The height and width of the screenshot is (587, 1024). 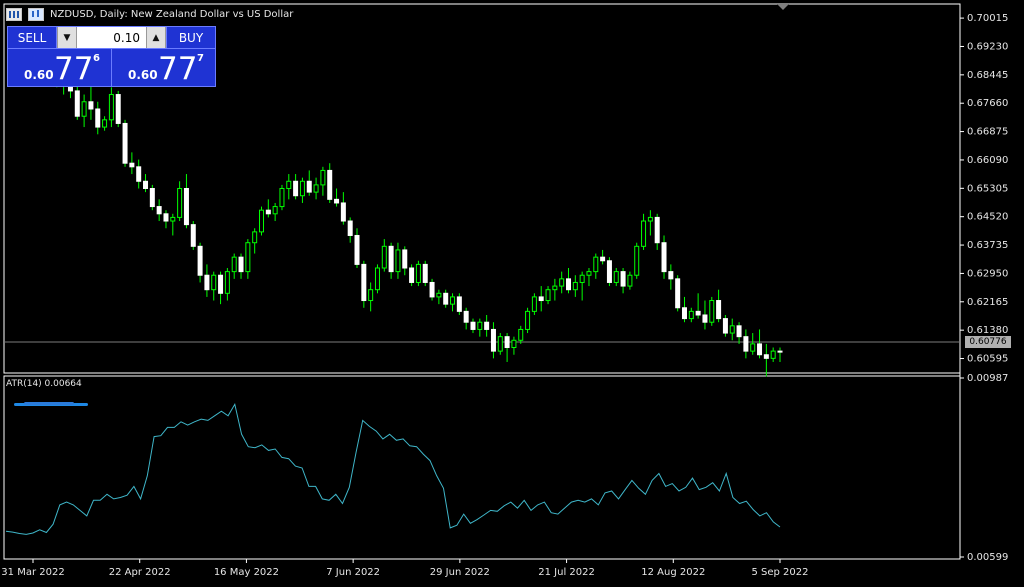 What do you see at coordinates (178, 69) in the screenshot?
I see `buy-price-main: 77` at bounding box center [178, 69].